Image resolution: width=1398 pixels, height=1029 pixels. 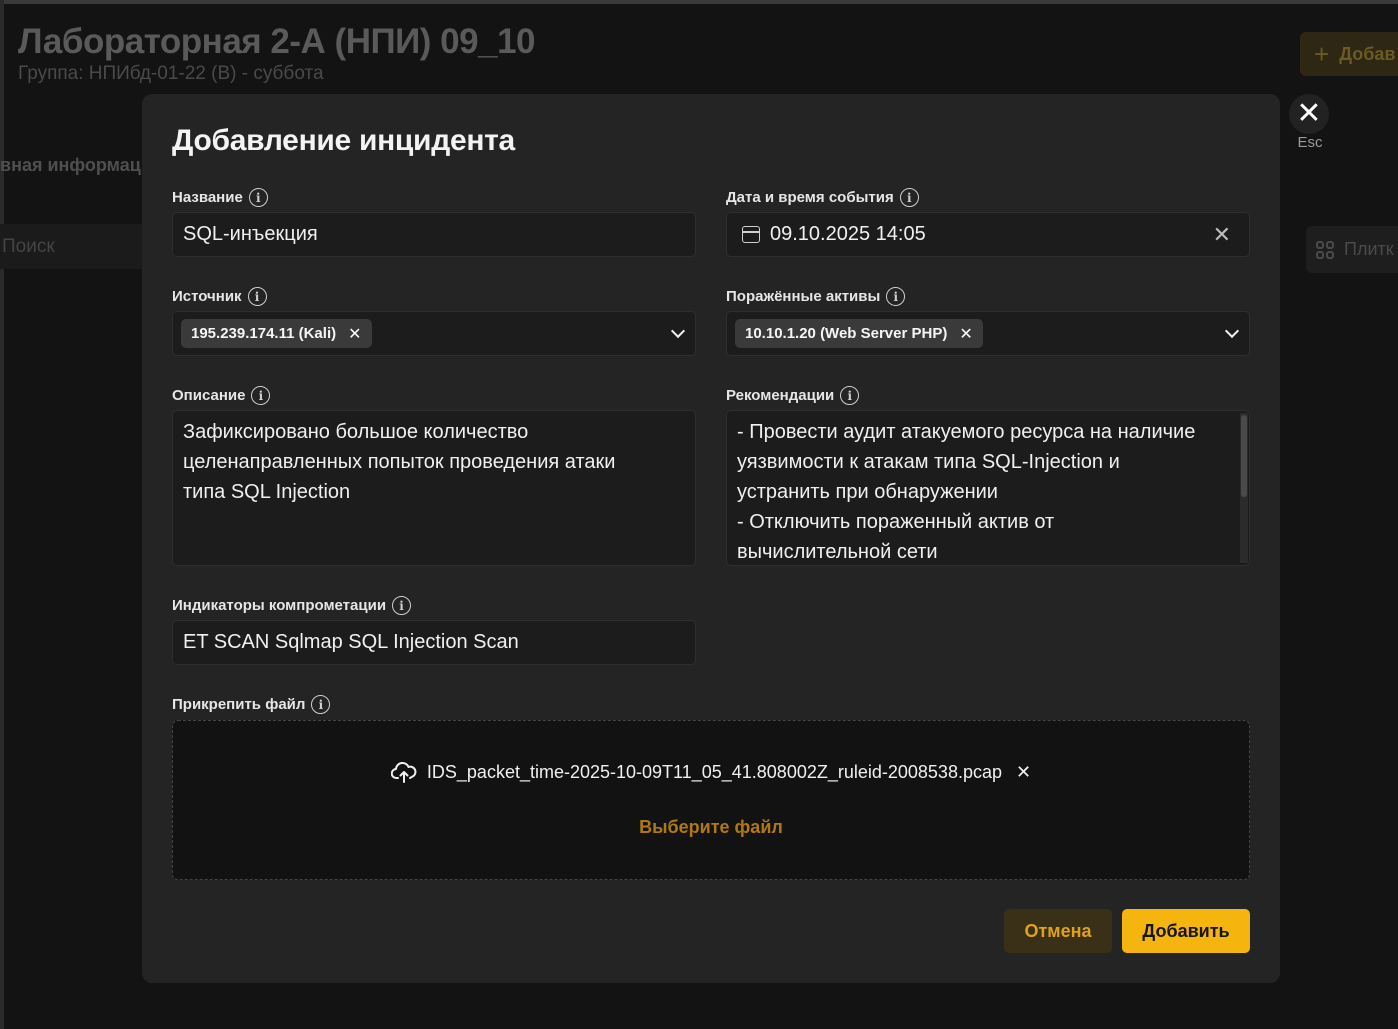 I want to click on tiles-view-button: Плитк, so click(x=1352, y=249).